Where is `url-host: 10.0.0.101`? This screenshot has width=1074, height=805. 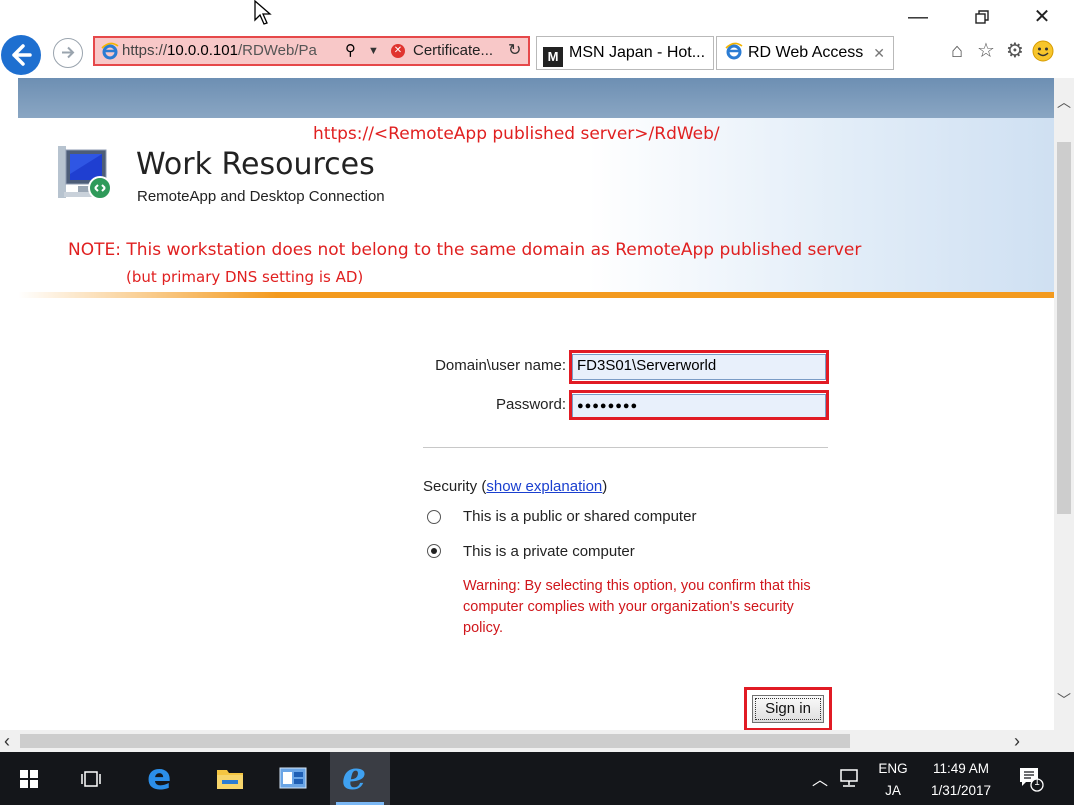
url-host: 10.0.0.101 is located at coordinates (202, 50).